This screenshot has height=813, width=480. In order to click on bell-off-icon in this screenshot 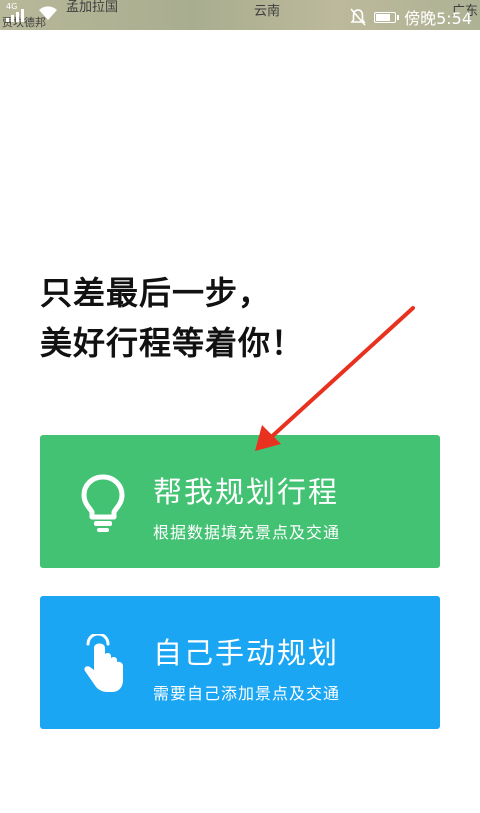, I will do `click(358, 17)`.